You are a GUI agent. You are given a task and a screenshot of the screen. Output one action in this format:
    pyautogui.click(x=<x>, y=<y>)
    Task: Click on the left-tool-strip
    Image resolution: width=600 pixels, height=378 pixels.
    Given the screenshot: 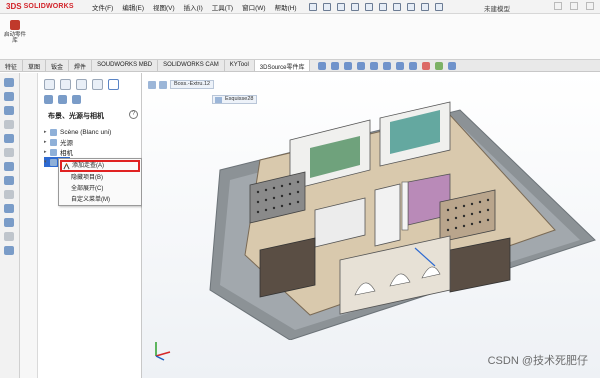 What is the action you would take?
    pyautogui.click(x=10, y=225)
    